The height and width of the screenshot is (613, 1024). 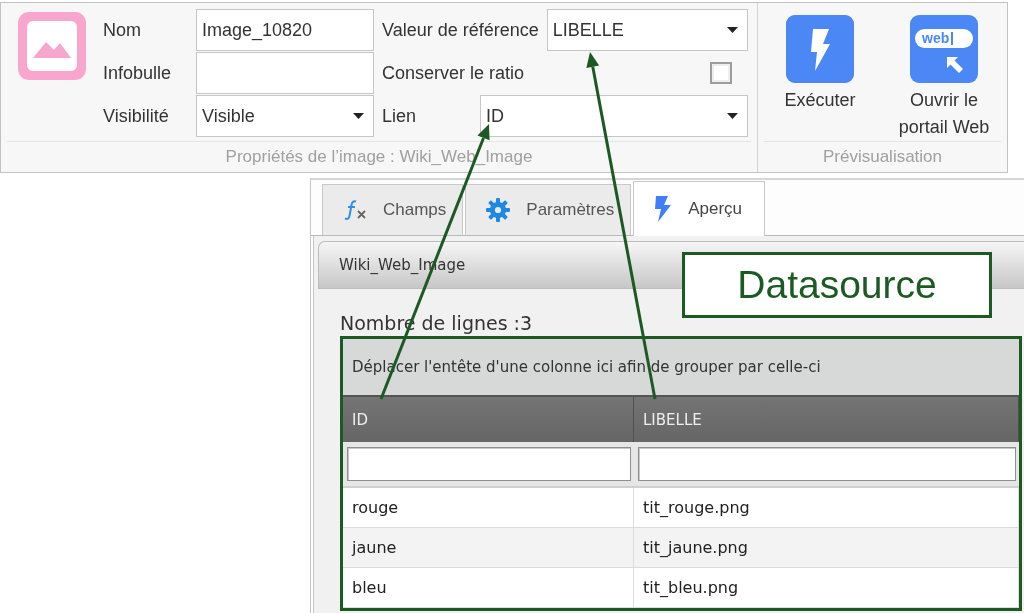 What do you see at coordinates (882, 156) in the screenshot?
I see `group-title: Prévisualisation` at bounding box center [882, 156].